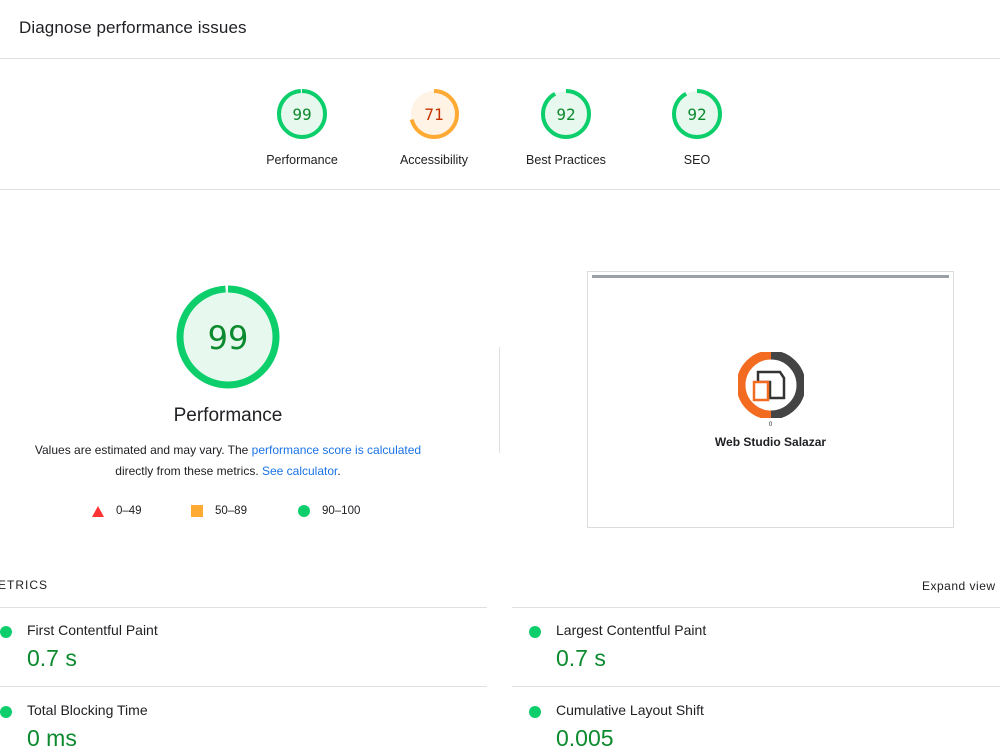  Describe the element at coordinates (770, 276) in the screenshot. I see `screenshot-top-bar` at that location.